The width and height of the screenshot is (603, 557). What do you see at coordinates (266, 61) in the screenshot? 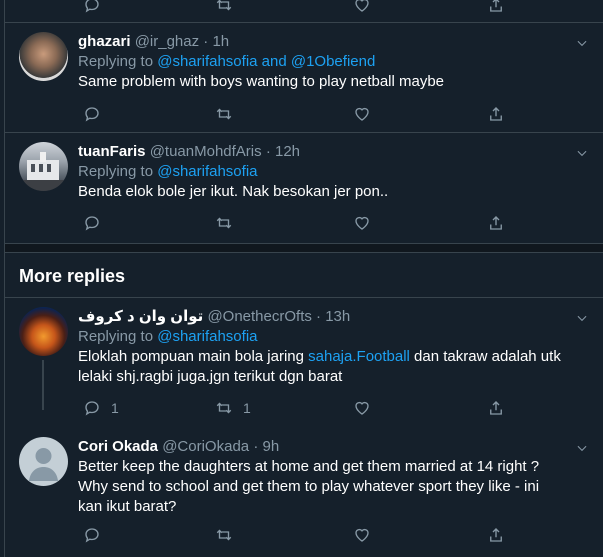
I see `replying-to-link: @sharifahsofia and @1Obefiend` at bounding box center [266, 61].